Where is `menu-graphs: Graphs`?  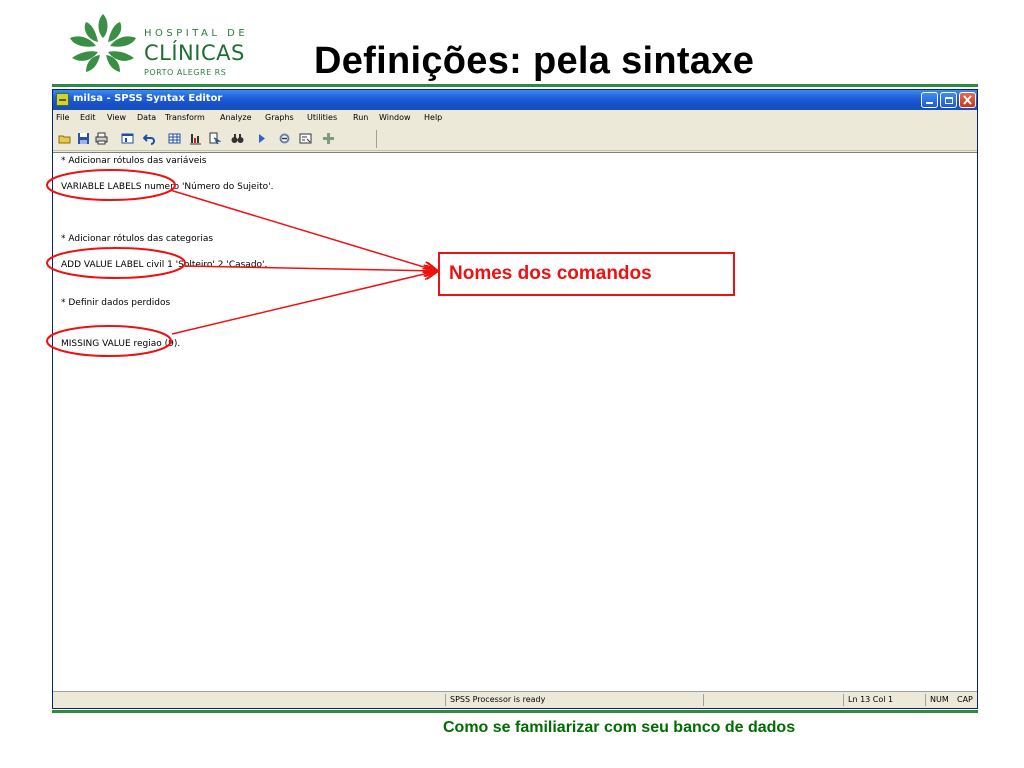 menu-graphs: Graphs is located at coordinates (279, 117).